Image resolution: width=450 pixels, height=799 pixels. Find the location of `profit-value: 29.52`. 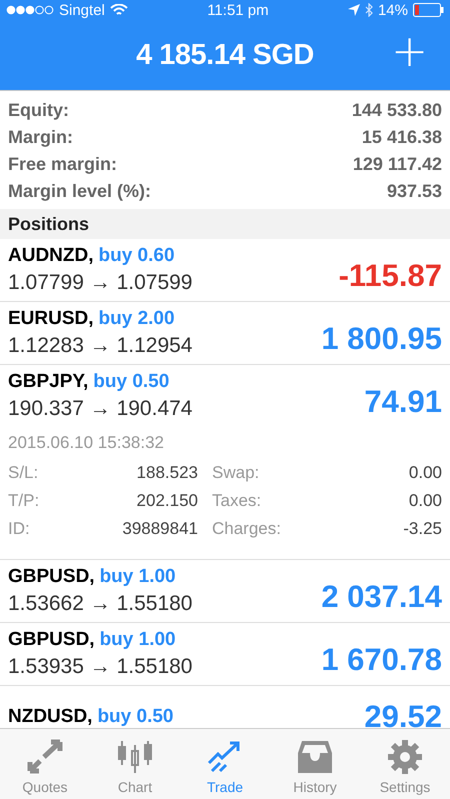

profit-value: 29.52 is located at coordinates (403, 713).